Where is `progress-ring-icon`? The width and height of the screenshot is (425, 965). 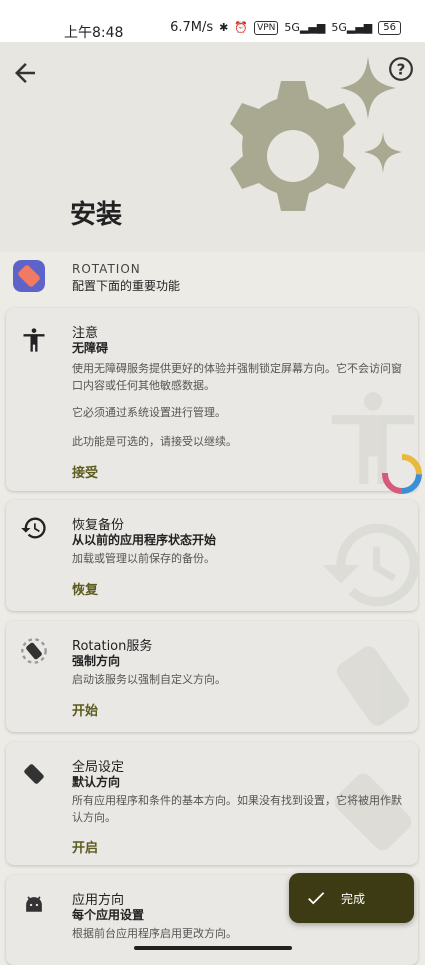 progress-ring-icon is located at coordinates (402, 474).